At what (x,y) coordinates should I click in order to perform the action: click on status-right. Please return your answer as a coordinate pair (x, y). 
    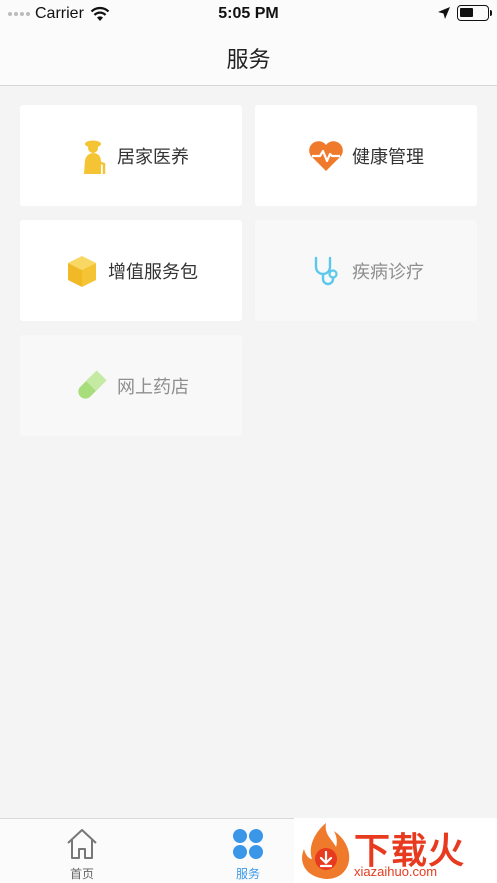
    Looking at the image, I should click on (464, 13).